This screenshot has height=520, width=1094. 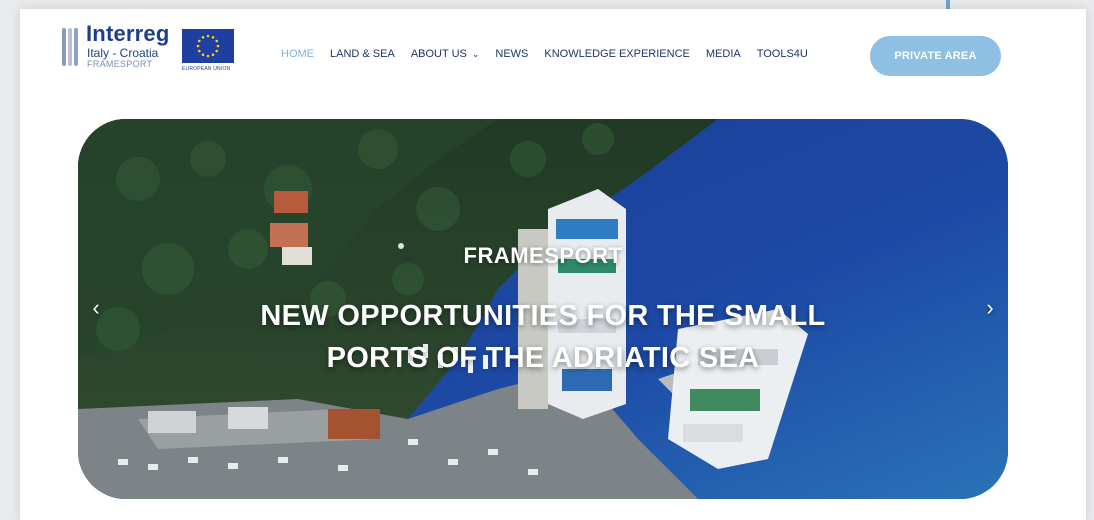 What do you see at coordinates (123, 53) in the screenshot?
I see `logo-region: Italy - Croatia` at bounding box center [123, 53].